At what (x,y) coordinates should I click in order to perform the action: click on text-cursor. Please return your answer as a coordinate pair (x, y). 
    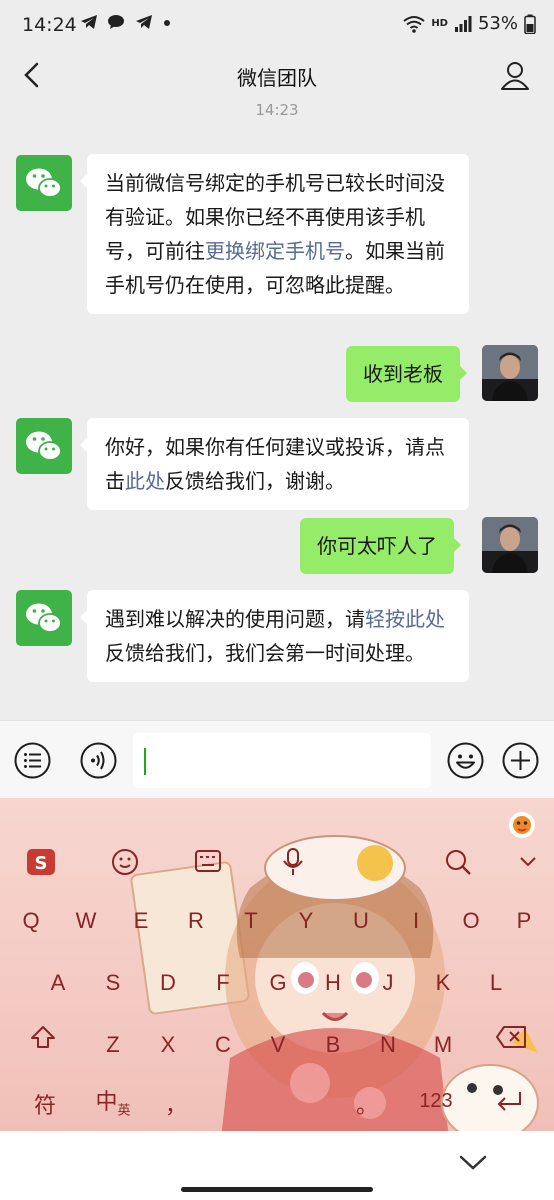
    Looking at the image, I should click on (145, 761).